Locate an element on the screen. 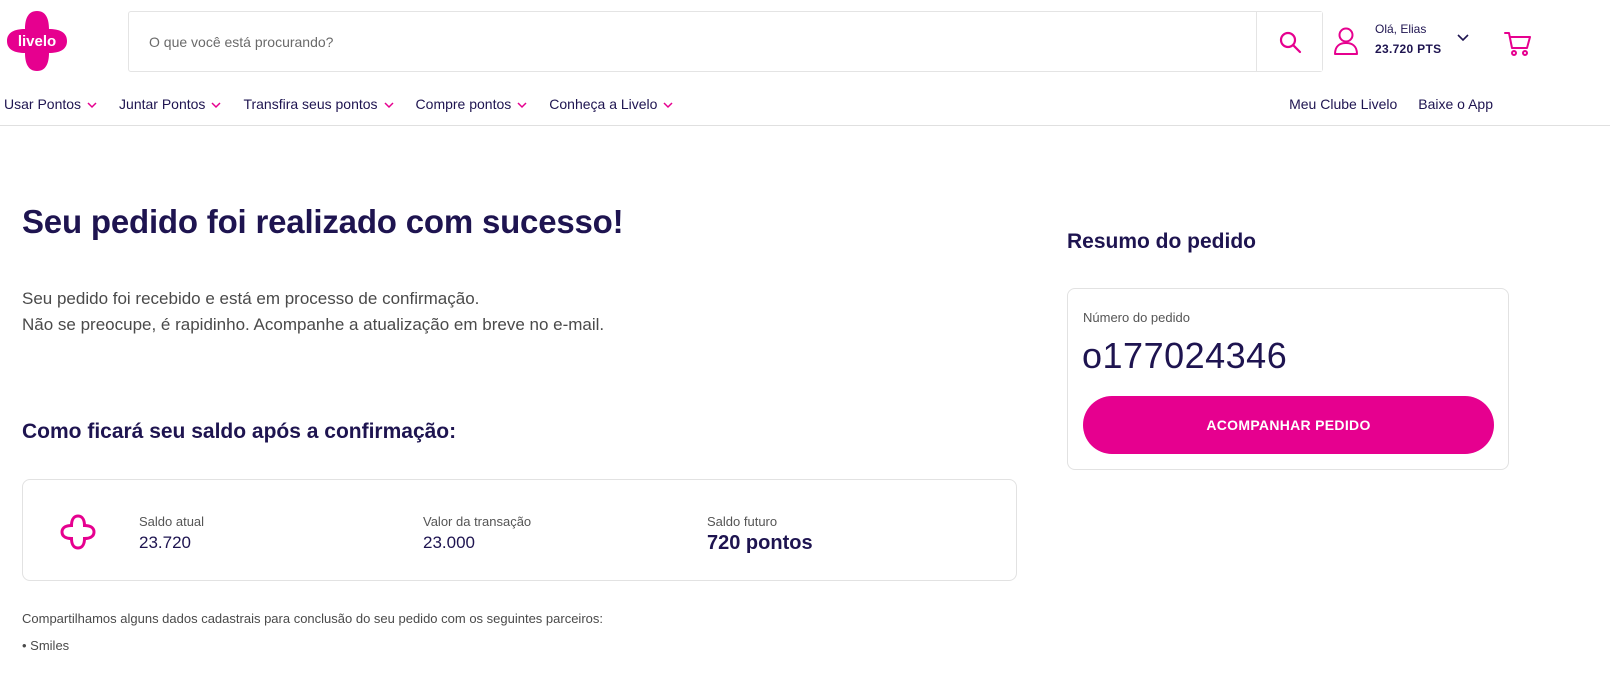 This screenshot has width=1610, height=674. nav-item-usar-pontos: Usar Pontos is located at coordinates (50, 104).